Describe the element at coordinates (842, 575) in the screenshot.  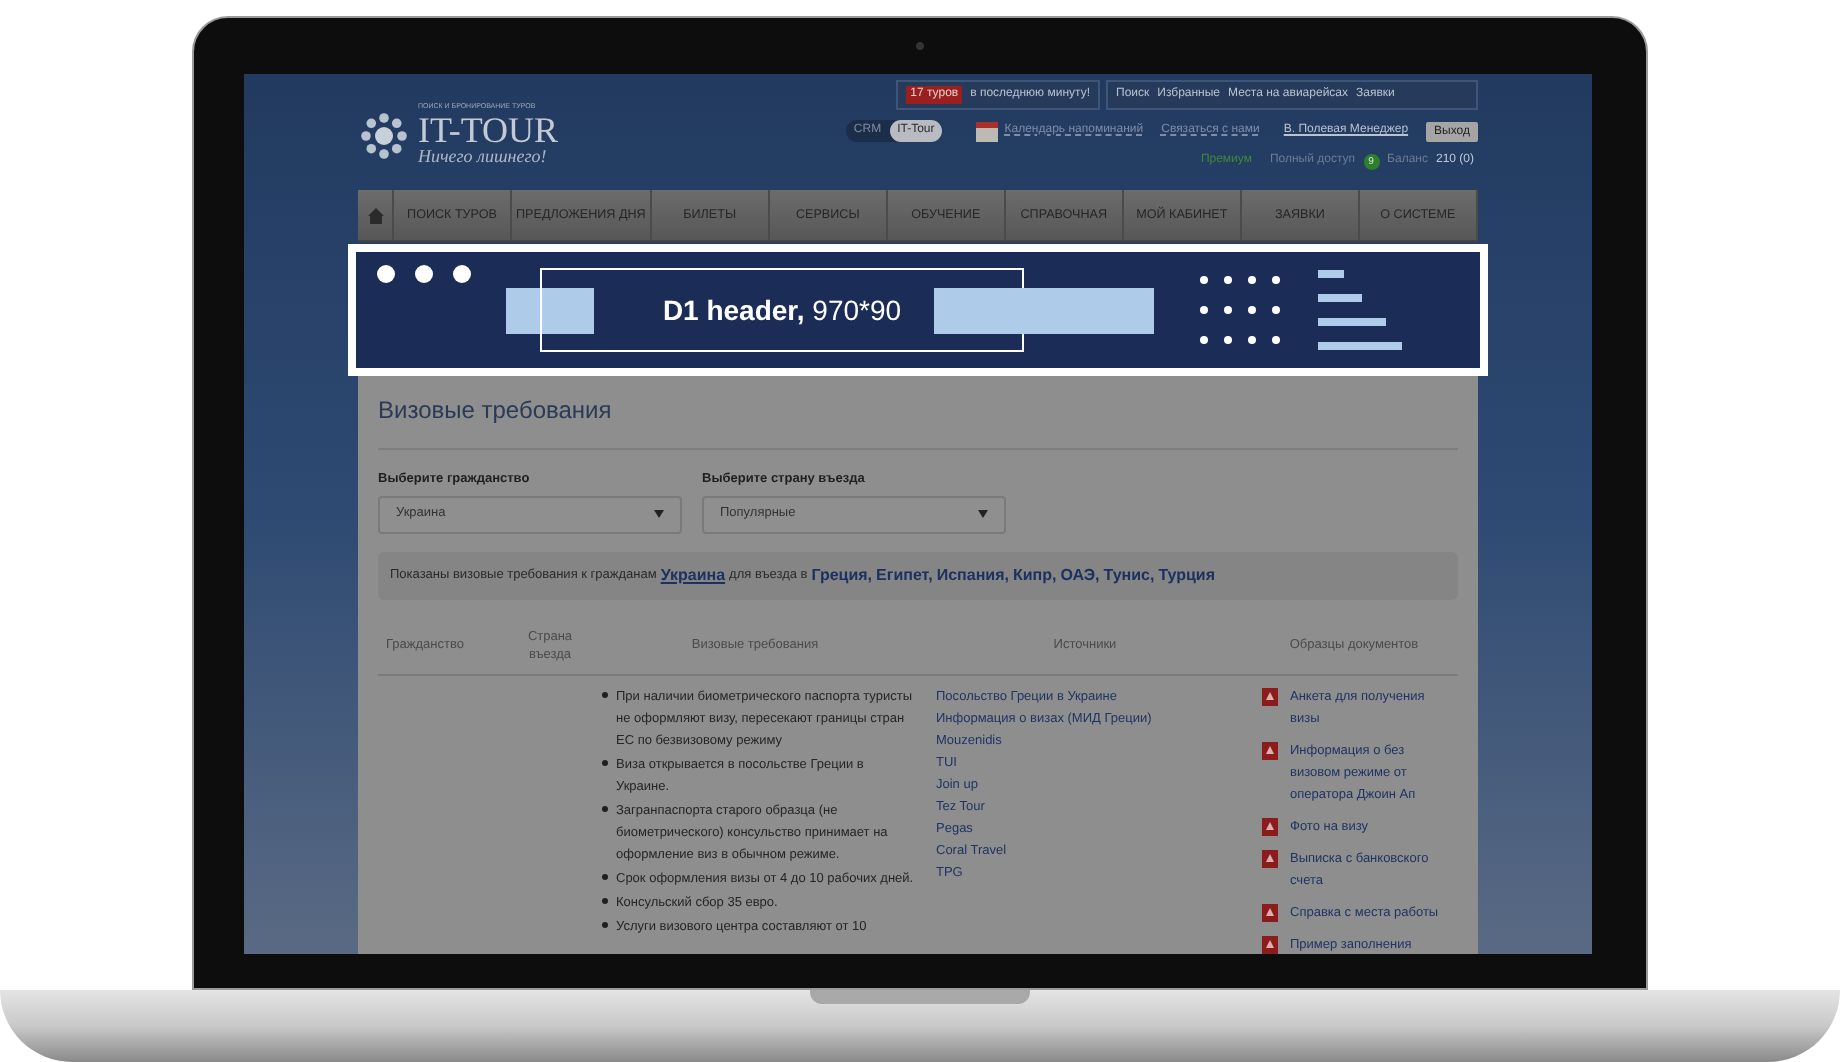
I see `country-link: Греция,` at that location.